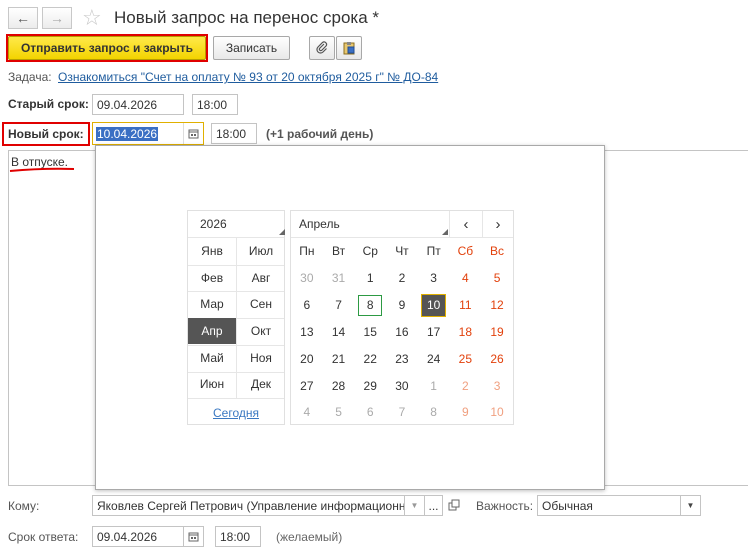 Image resolution: width=748 pixels, height=551 pixels. What do you see at coordinates (92, 18) in the screenshot?
I see `favorite-star-icon: ☆` at bounding box center [92, 18].